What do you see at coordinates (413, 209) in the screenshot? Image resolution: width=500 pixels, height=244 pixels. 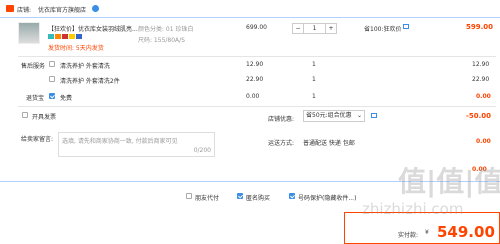 I see `watermark-url: zhizhizhi.com` at bounding box center [413, 209].